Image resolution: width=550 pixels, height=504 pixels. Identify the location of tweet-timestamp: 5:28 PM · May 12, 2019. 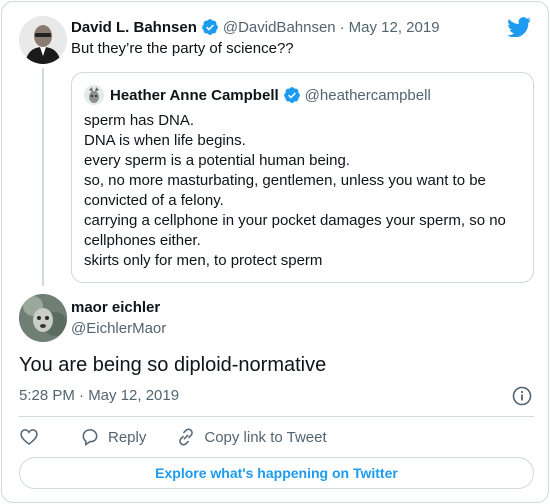
(99, 395).